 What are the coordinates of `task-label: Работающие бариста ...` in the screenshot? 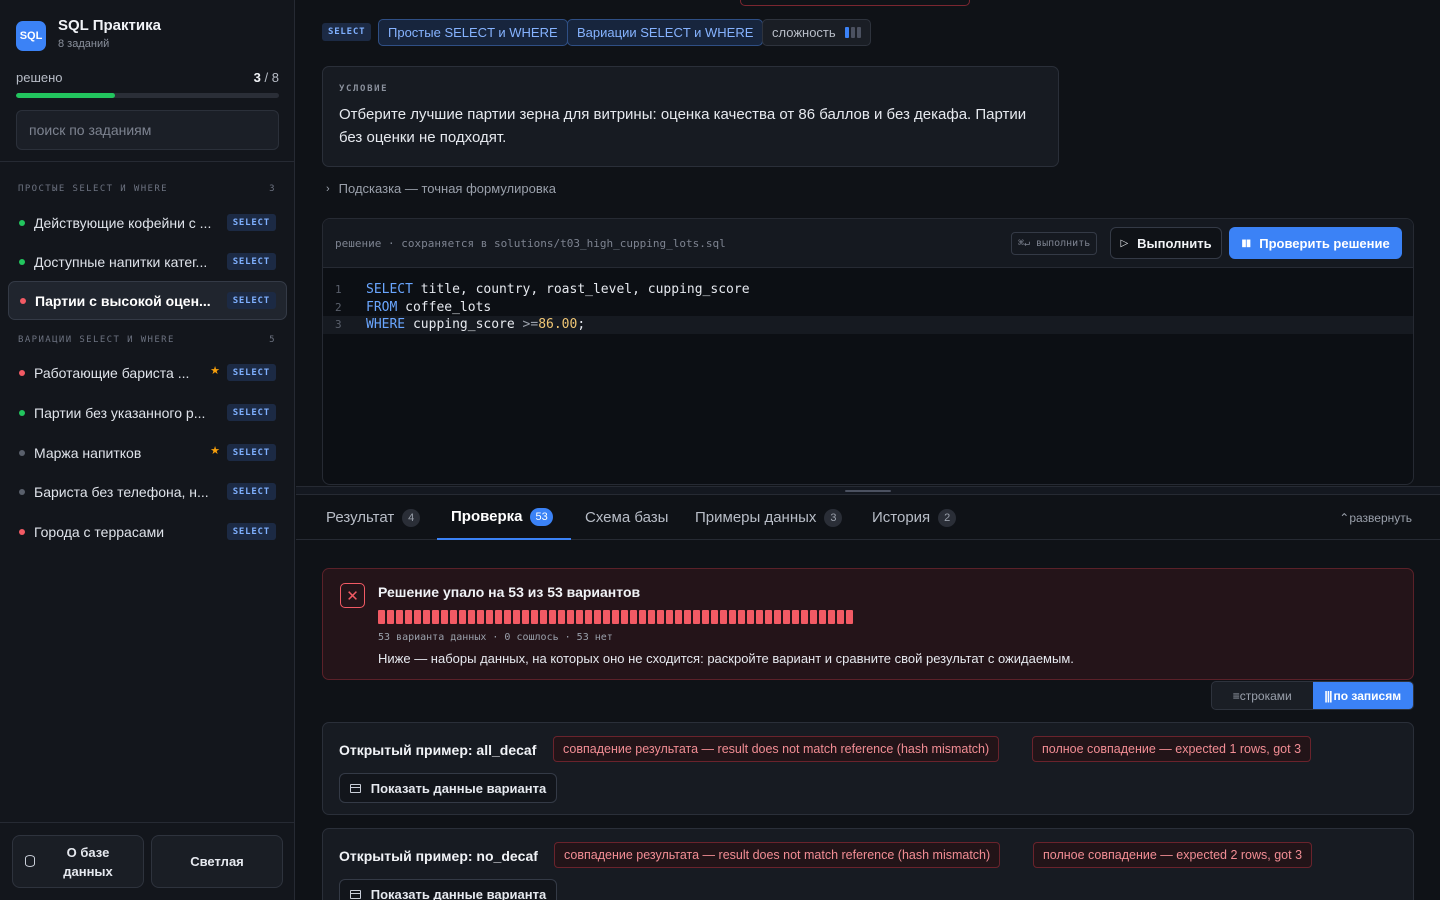 It's located at (112, 372).